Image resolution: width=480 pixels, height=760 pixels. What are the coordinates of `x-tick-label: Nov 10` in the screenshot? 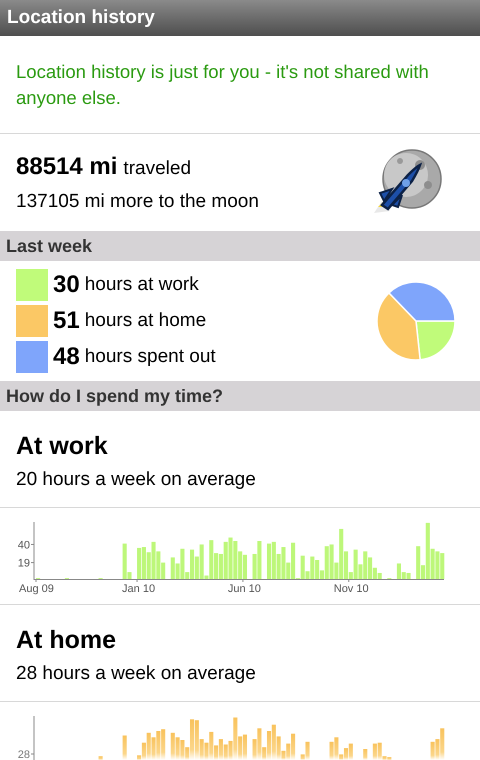 It's located at (351, 589).